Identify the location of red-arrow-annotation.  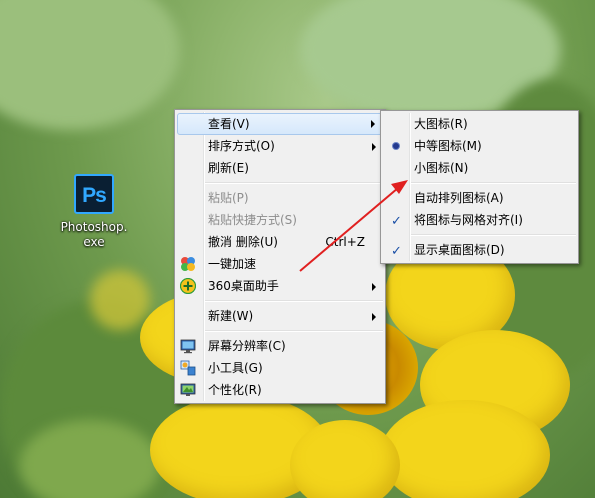
(353, 226).